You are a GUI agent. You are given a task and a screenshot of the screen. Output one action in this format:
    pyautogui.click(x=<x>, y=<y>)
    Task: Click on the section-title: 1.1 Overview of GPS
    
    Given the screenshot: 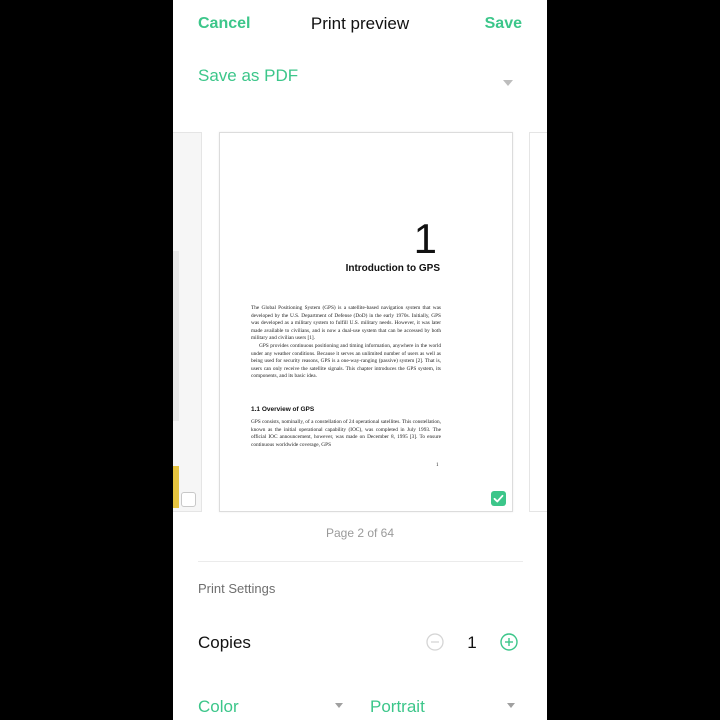 What is the action you would take?
    pyautogui.click(x=283, y=409)
    